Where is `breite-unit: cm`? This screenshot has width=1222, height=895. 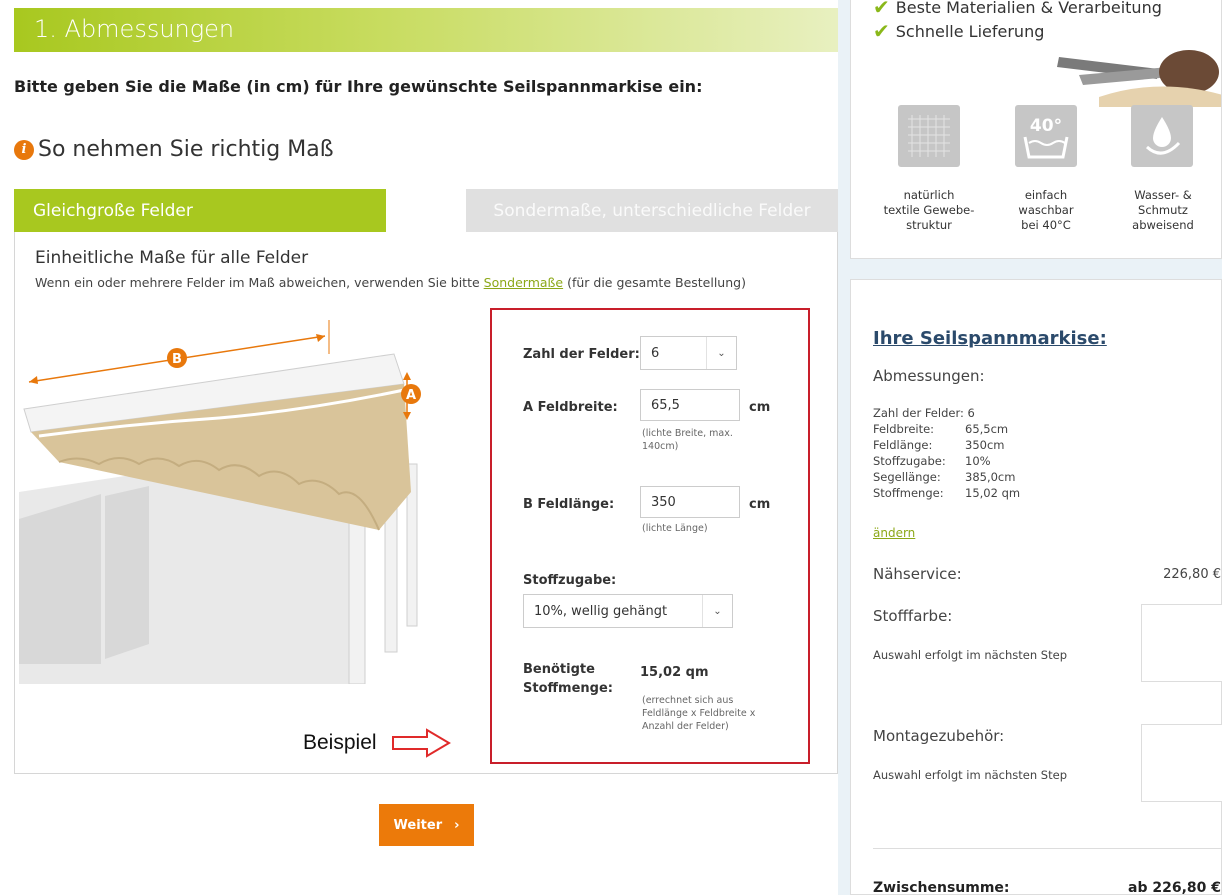 breite-unit: cm is located at coordinates (760, 407).